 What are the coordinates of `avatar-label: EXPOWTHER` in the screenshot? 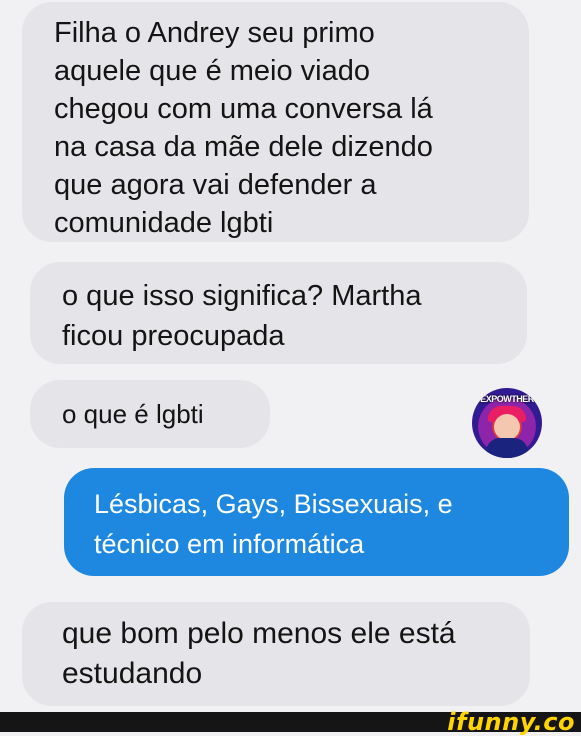 It's located at (507, 399).